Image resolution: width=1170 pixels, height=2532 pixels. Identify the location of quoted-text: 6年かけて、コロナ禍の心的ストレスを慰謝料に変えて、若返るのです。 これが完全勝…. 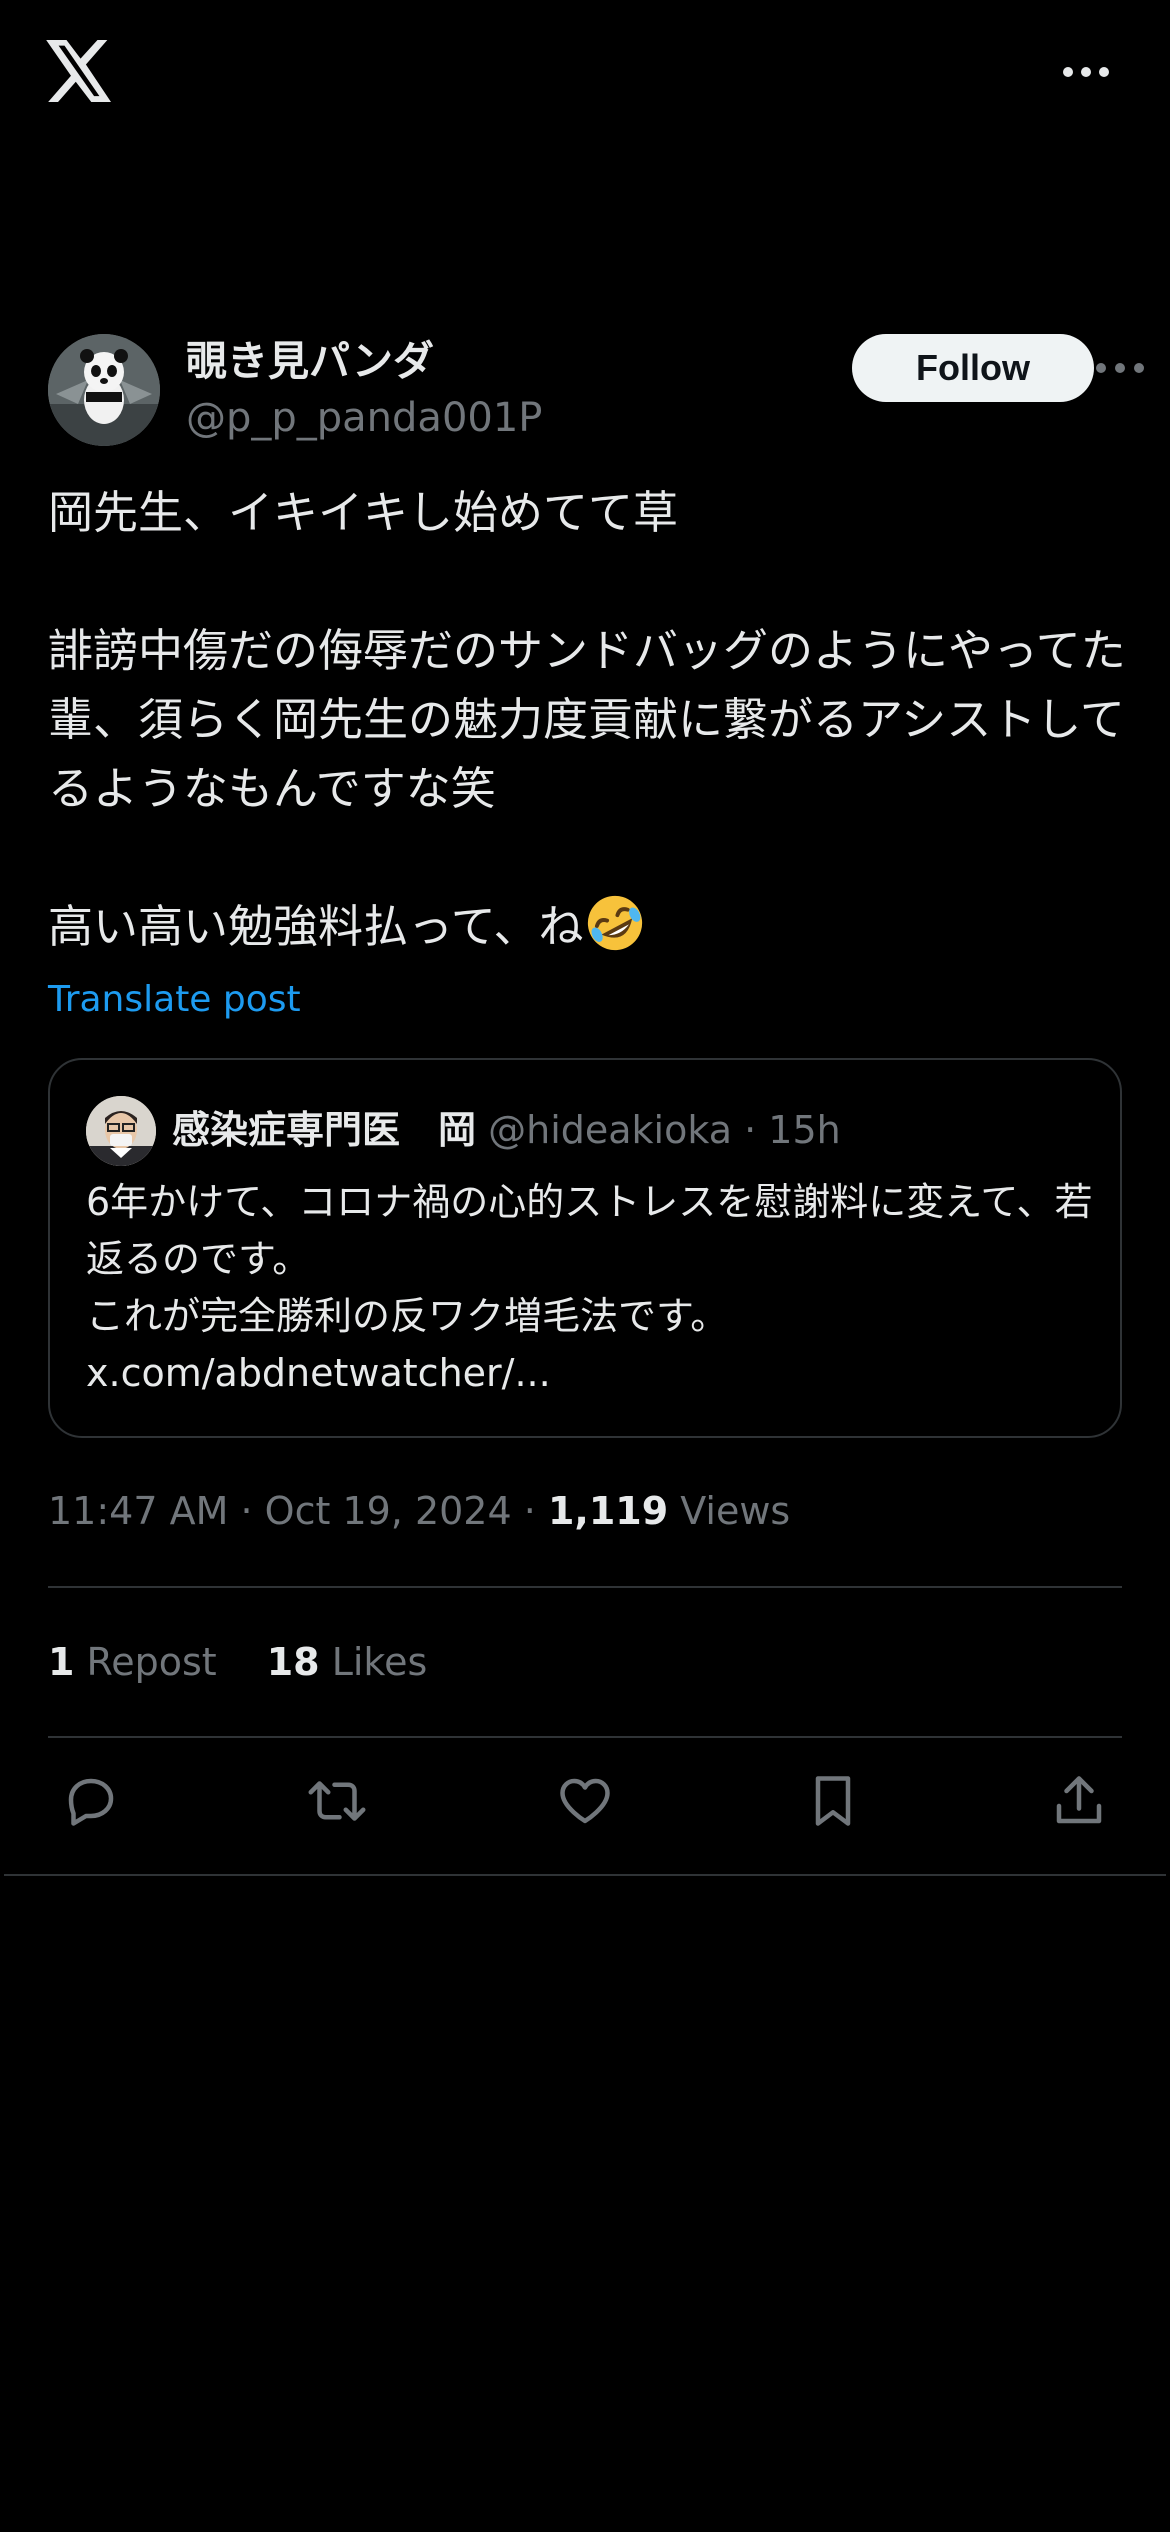
(591, 1288).